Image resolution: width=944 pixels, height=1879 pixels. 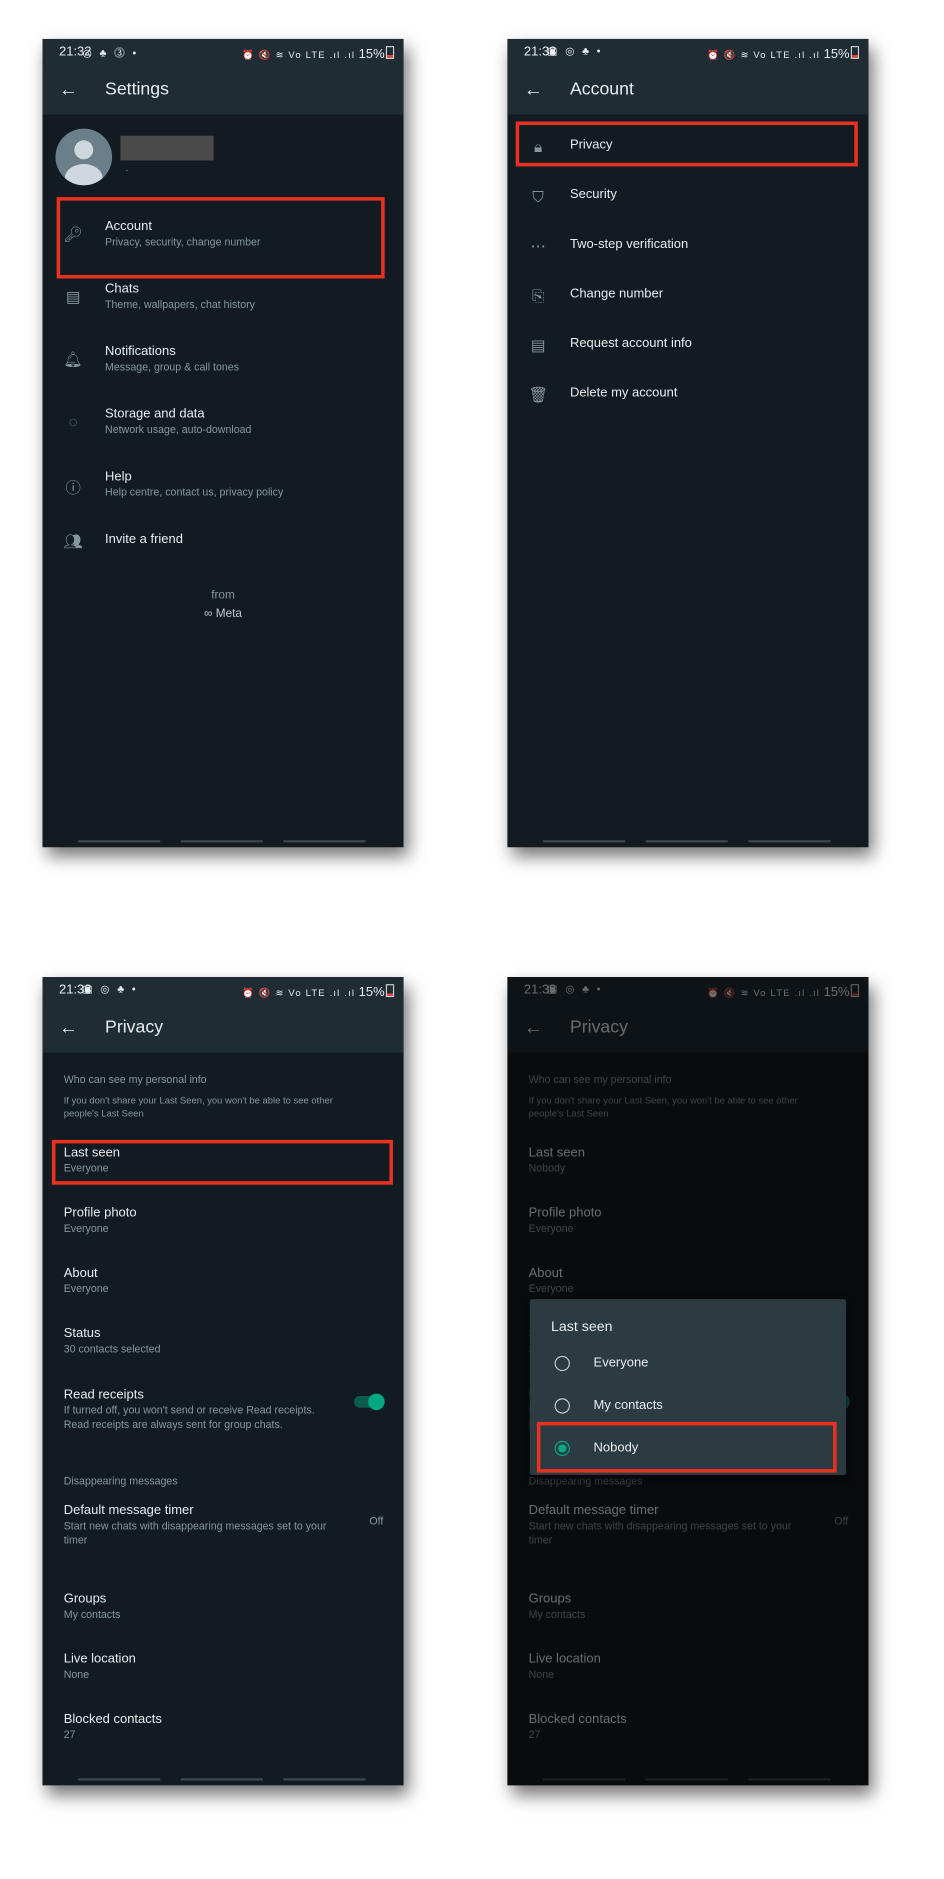 What do you see at coordinates (127, 170) in the screenshot?
I see `profile-status: ·` at bounding box center [127, 170].